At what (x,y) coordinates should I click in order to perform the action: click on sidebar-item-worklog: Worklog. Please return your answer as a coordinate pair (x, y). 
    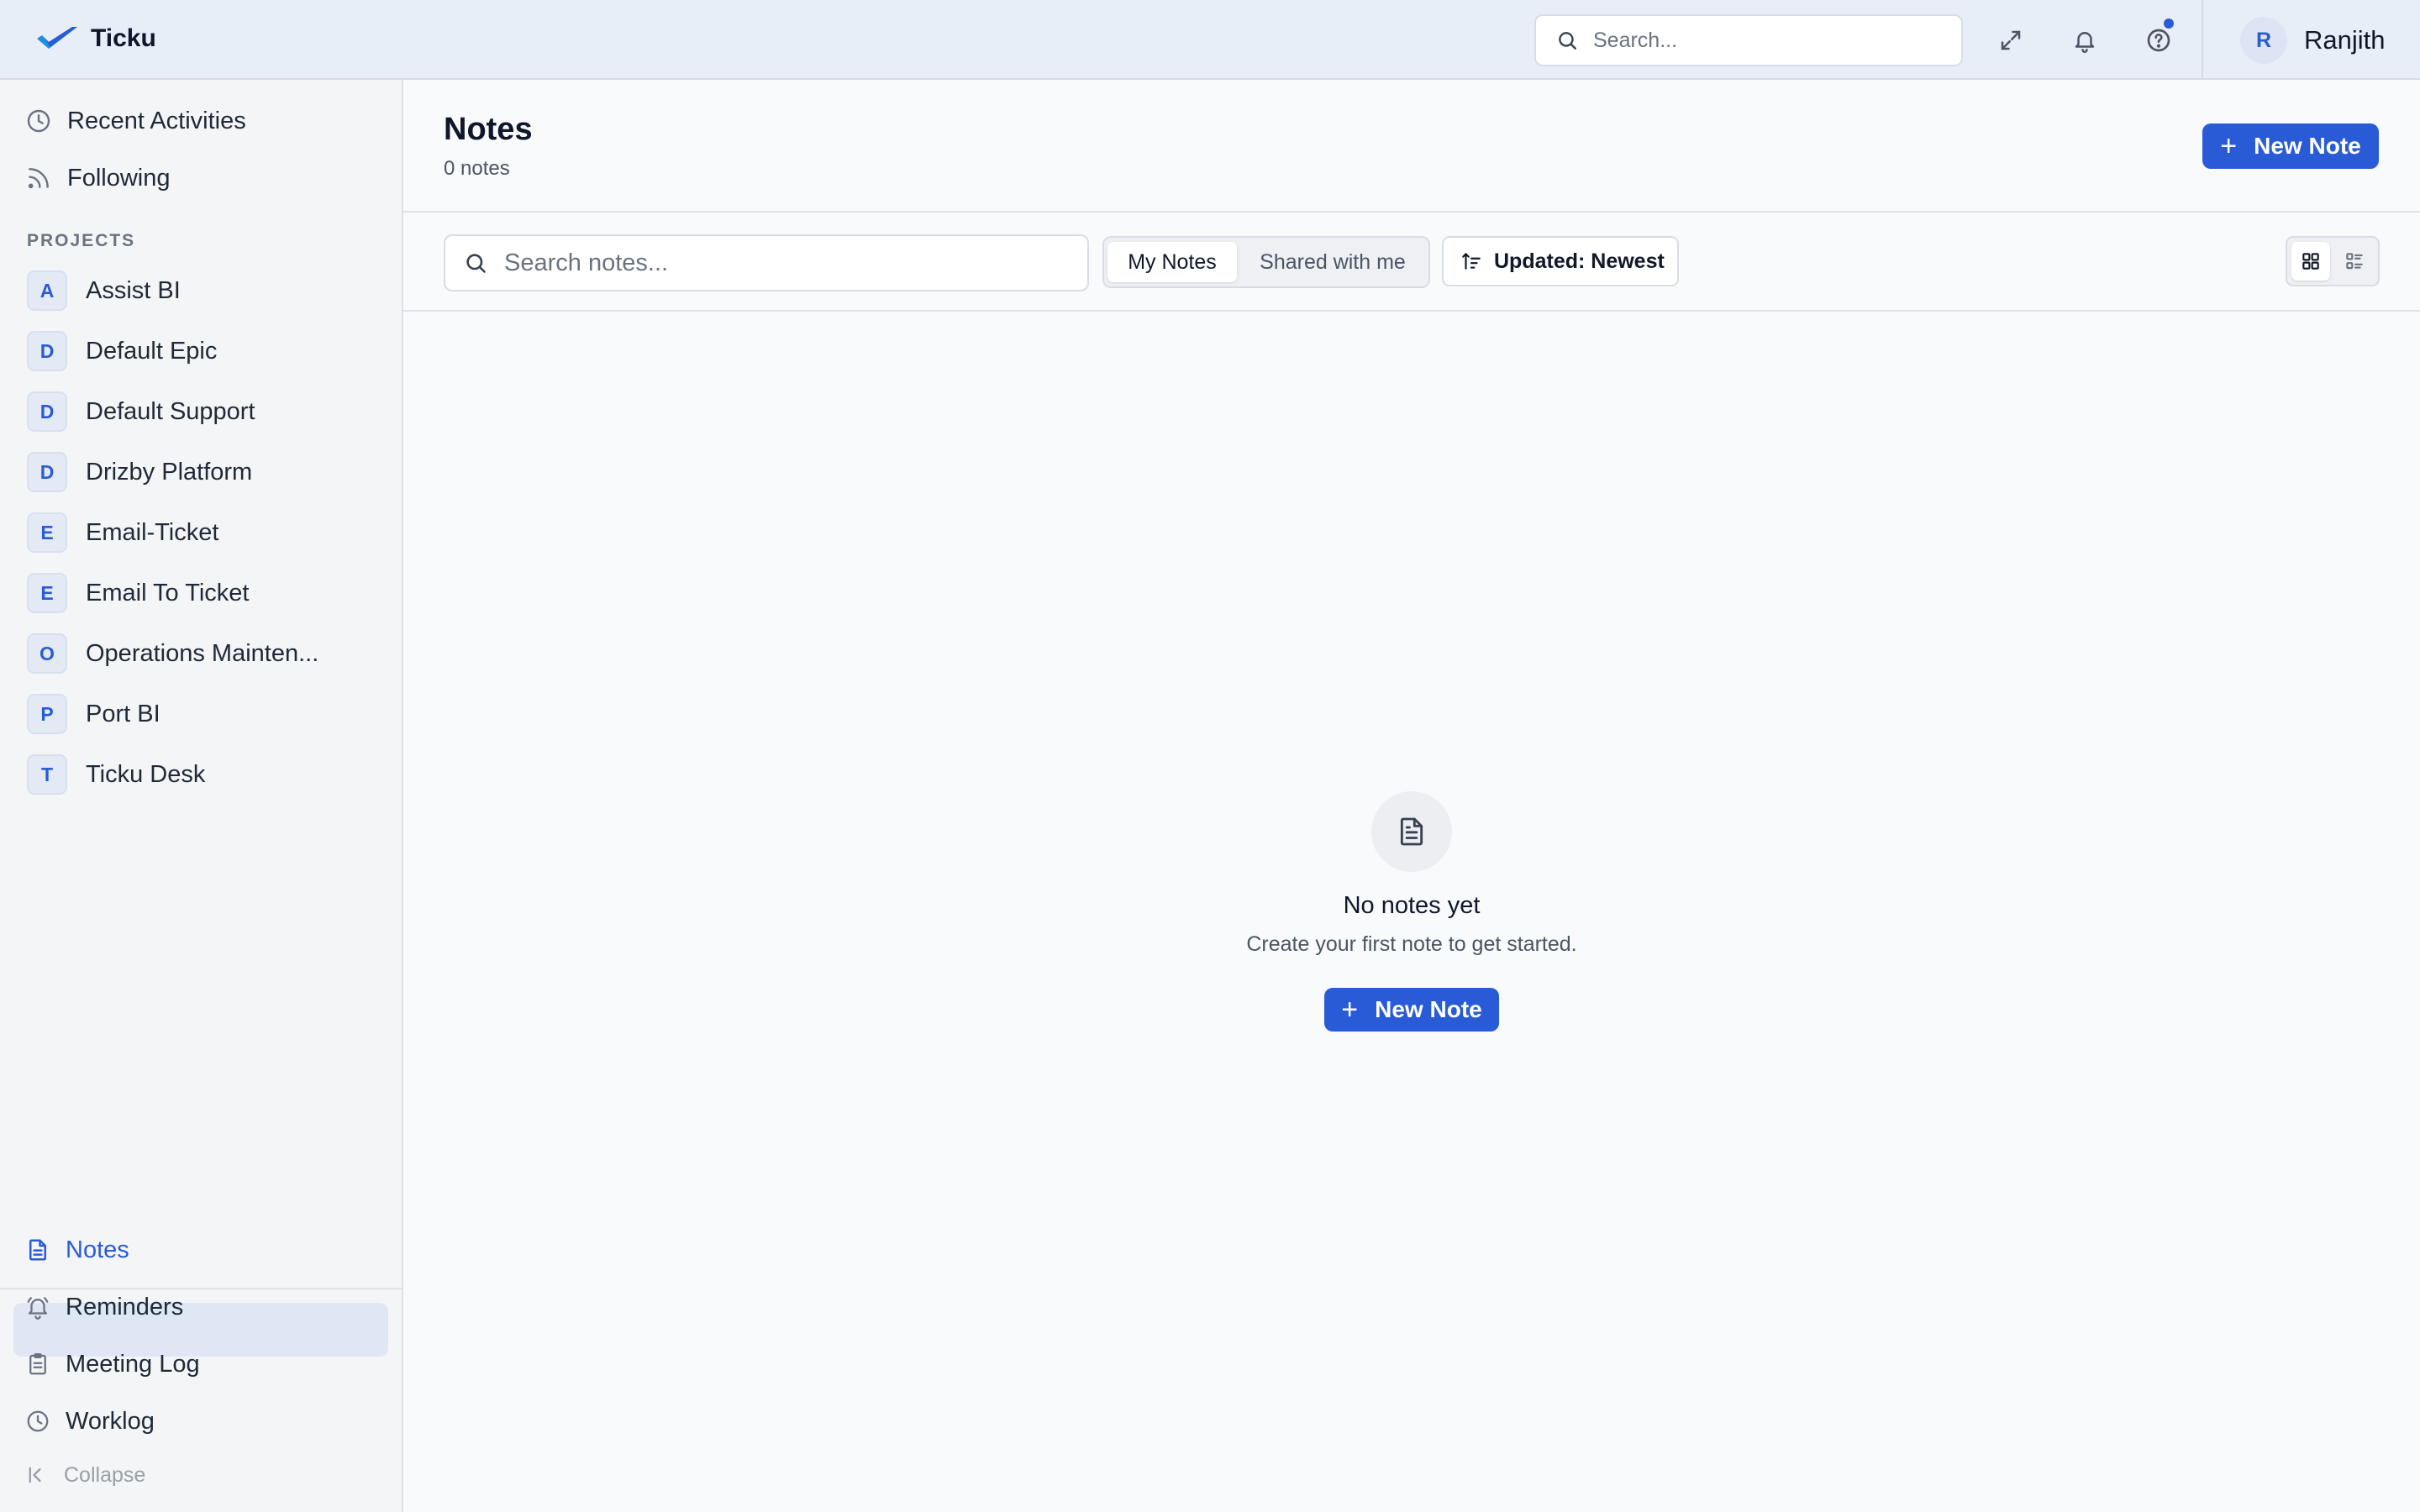
    Looking at the image, I should click on (90, 1421).